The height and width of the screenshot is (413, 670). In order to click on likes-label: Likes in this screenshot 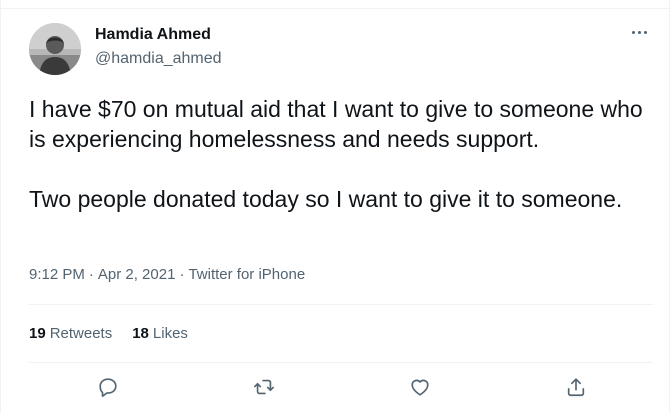, I will do `click(170, 333)`.